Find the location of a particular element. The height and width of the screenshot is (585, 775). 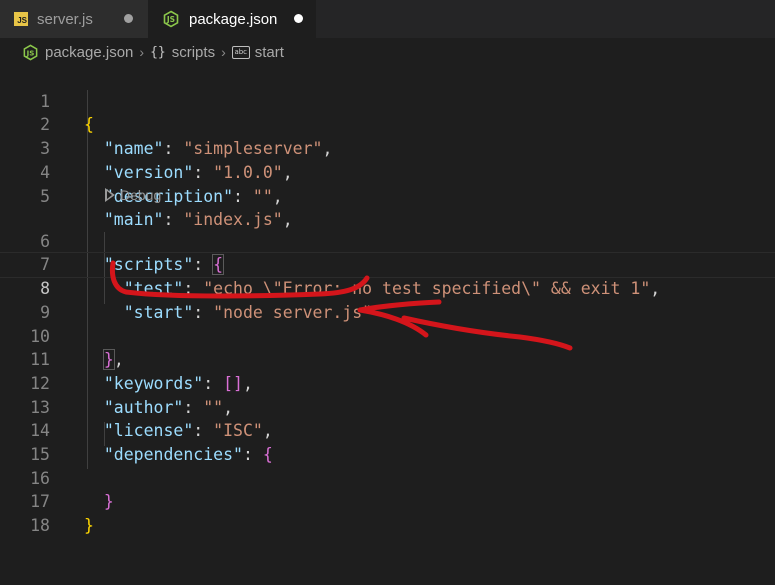

code-line: 3 "version": "1.0.0", is located at coordinates (387, 147).